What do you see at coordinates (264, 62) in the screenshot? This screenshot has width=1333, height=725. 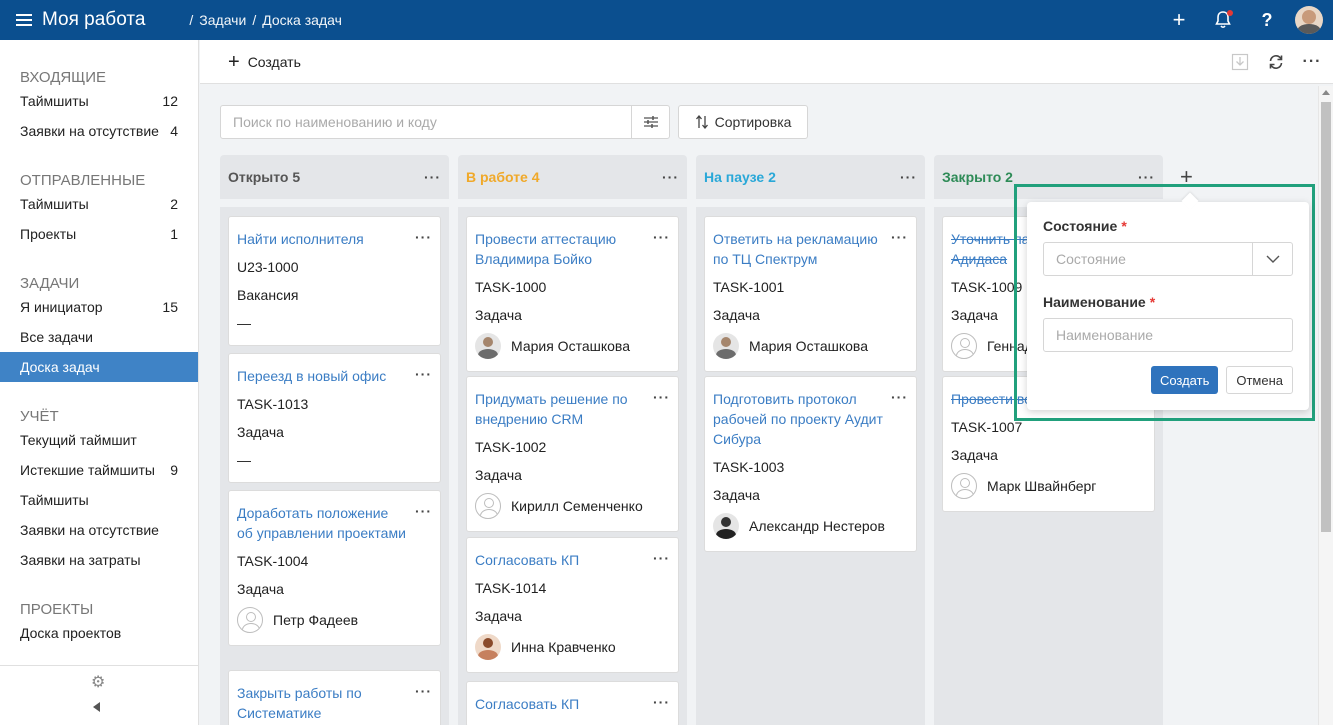 I see `create-button: + Создать` at bounding box center [264, 62].